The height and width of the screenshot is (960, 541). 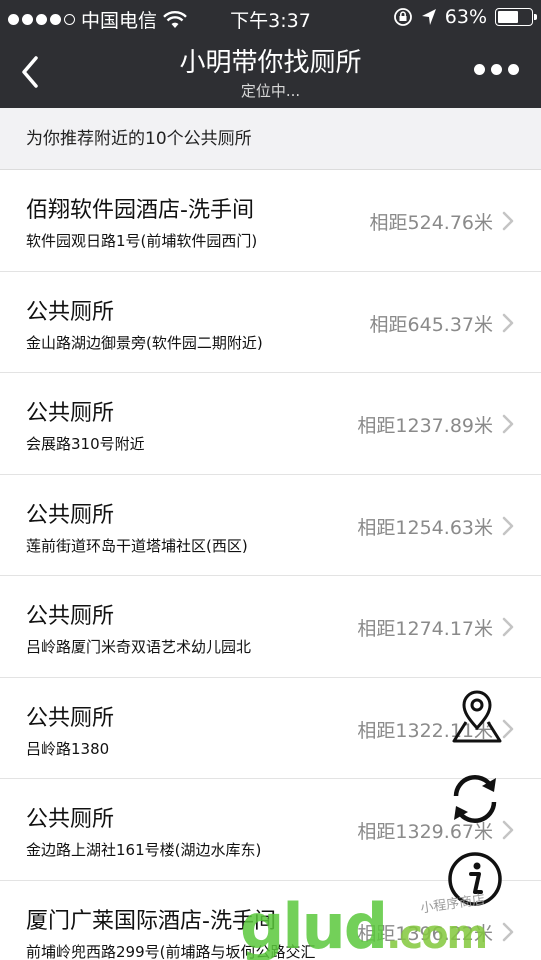 I want to click on toilet-distance: 相距1254.63米, so click(x=425, y=527).